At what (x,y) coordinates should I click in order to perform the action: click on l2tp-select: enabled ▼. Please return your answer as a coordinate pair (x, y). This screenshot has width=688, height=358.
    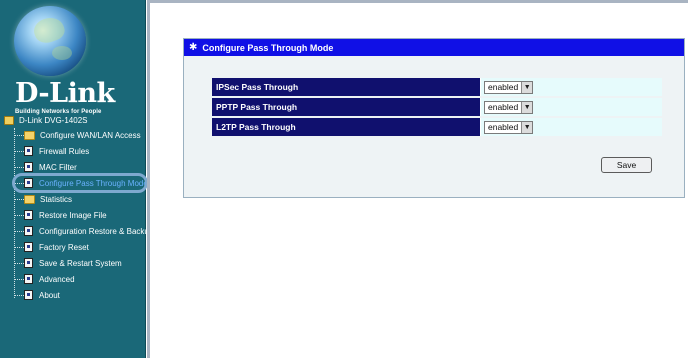
    Looking at the image, I should click on (509, 127).